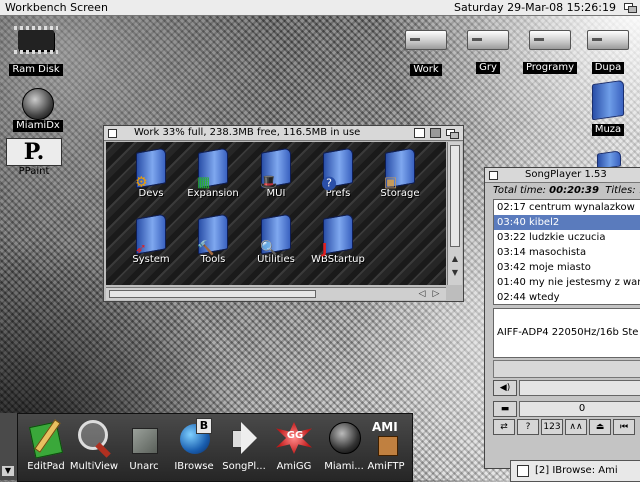  Describe the element at coordinates (194, 438) in the screenshot. I see `globe-browser-icon: B` at that location.